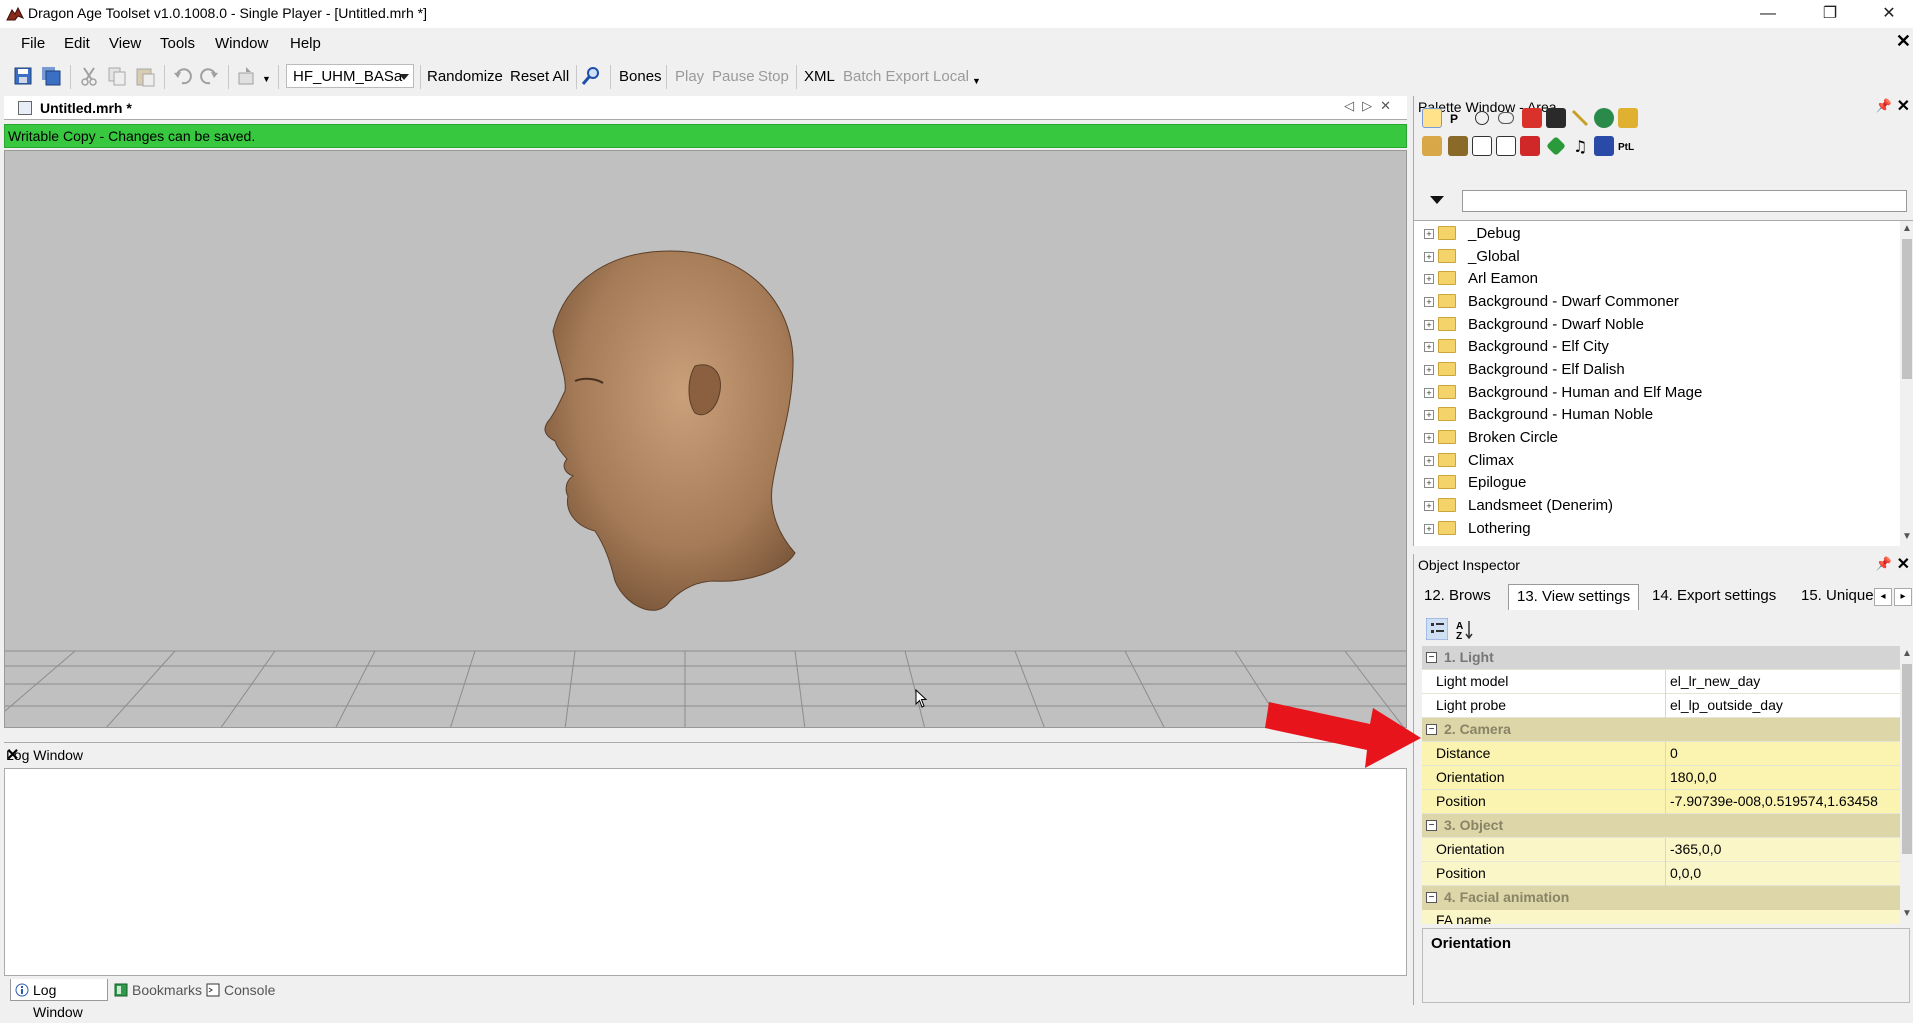 The image size is (1913, 1023). Describe the element at coordinates (733, 76) in the screenshot. I see `pause-button: Pause` at that location.